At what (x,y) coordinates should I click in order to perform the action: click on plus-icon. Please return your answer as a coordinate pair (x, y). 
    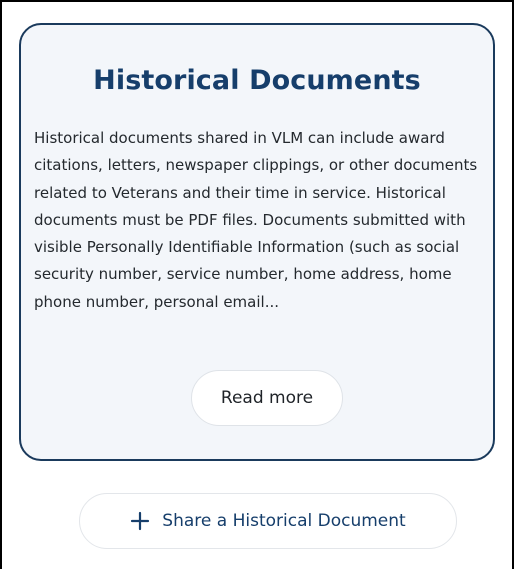
    Looking at the image, I should click on (140, 521).